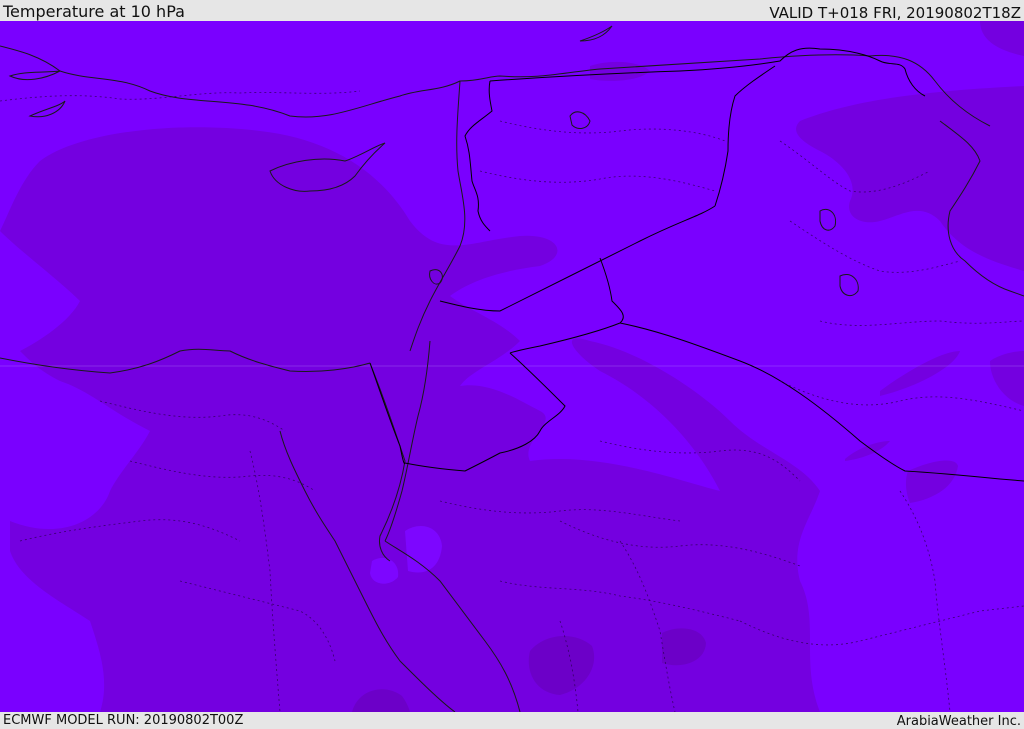 This screenshot has height=729, width=1024. I want to click on credit: ArabiaWeather Inc., so click(958, 721).